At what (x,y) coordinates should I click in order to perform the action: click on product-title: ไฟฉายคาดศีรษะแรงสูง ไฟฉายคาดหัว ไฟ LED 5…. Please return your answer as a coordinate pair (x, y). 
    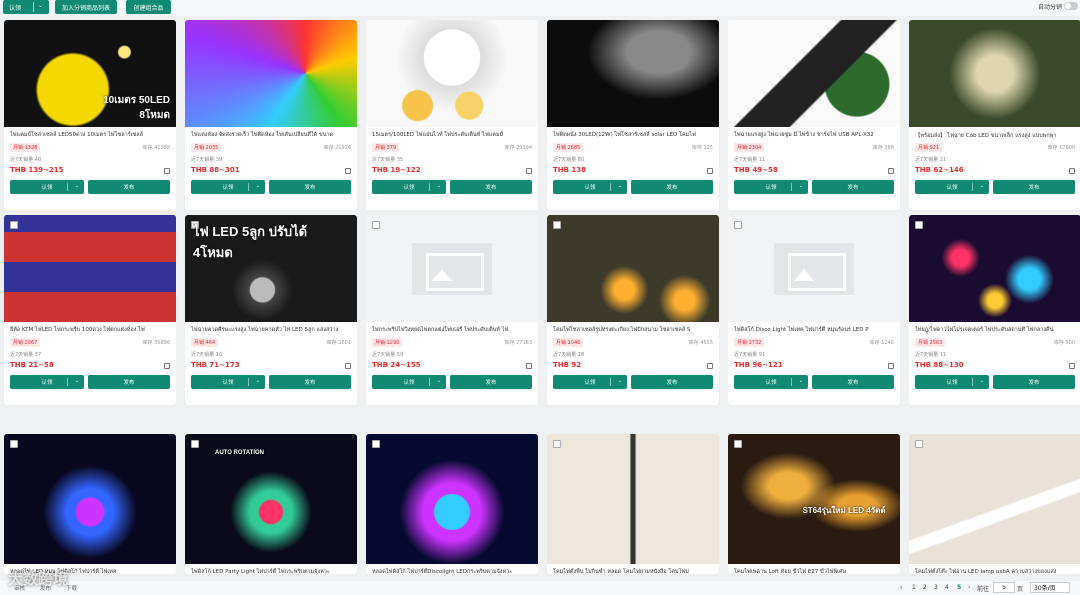
    Looking at the image, I should click on (271, 330).